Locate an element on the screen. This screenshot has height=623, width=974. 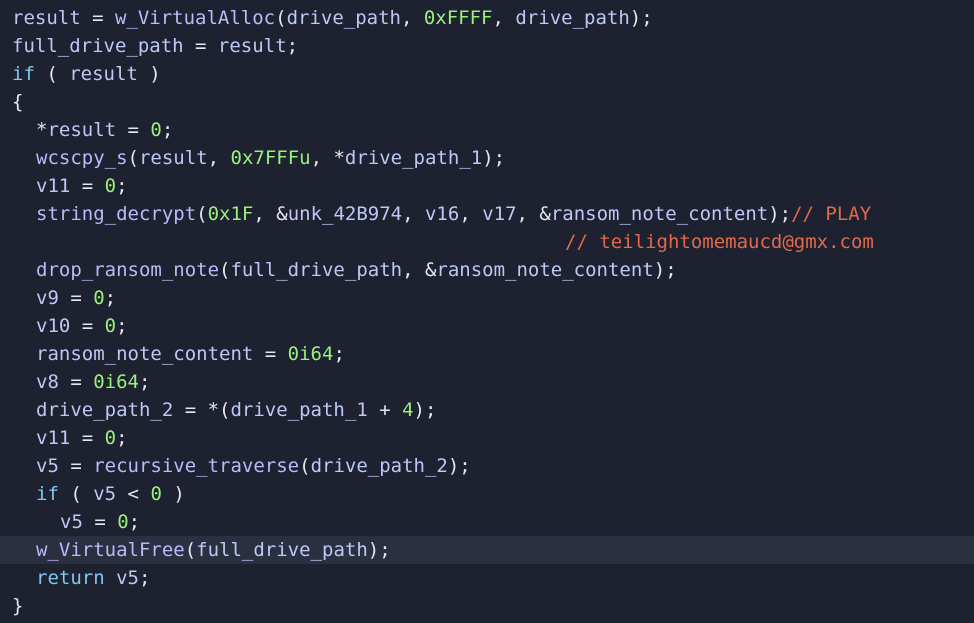
code-line-4: { is located at coordinates (487, 102).